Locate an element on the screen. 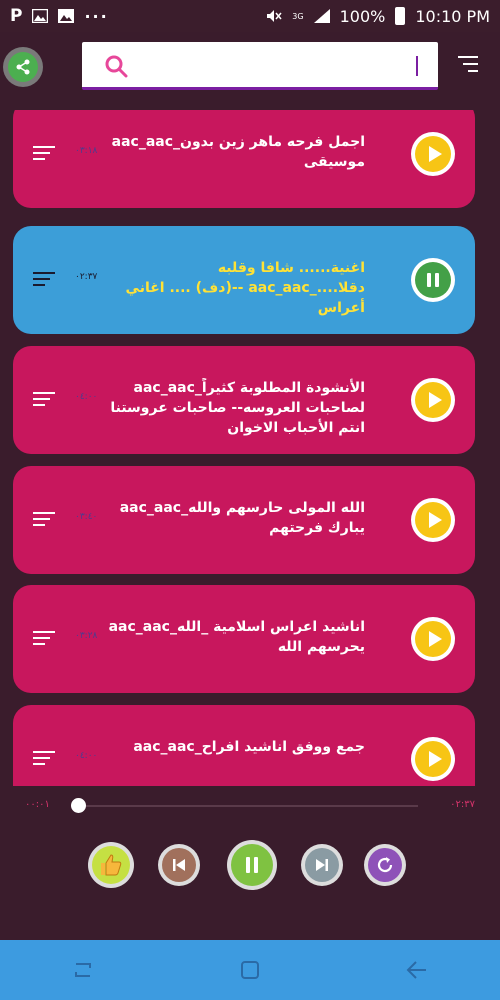 This screenshot has width=500, height=1000. top-bar is located at coordinates (250, 66).